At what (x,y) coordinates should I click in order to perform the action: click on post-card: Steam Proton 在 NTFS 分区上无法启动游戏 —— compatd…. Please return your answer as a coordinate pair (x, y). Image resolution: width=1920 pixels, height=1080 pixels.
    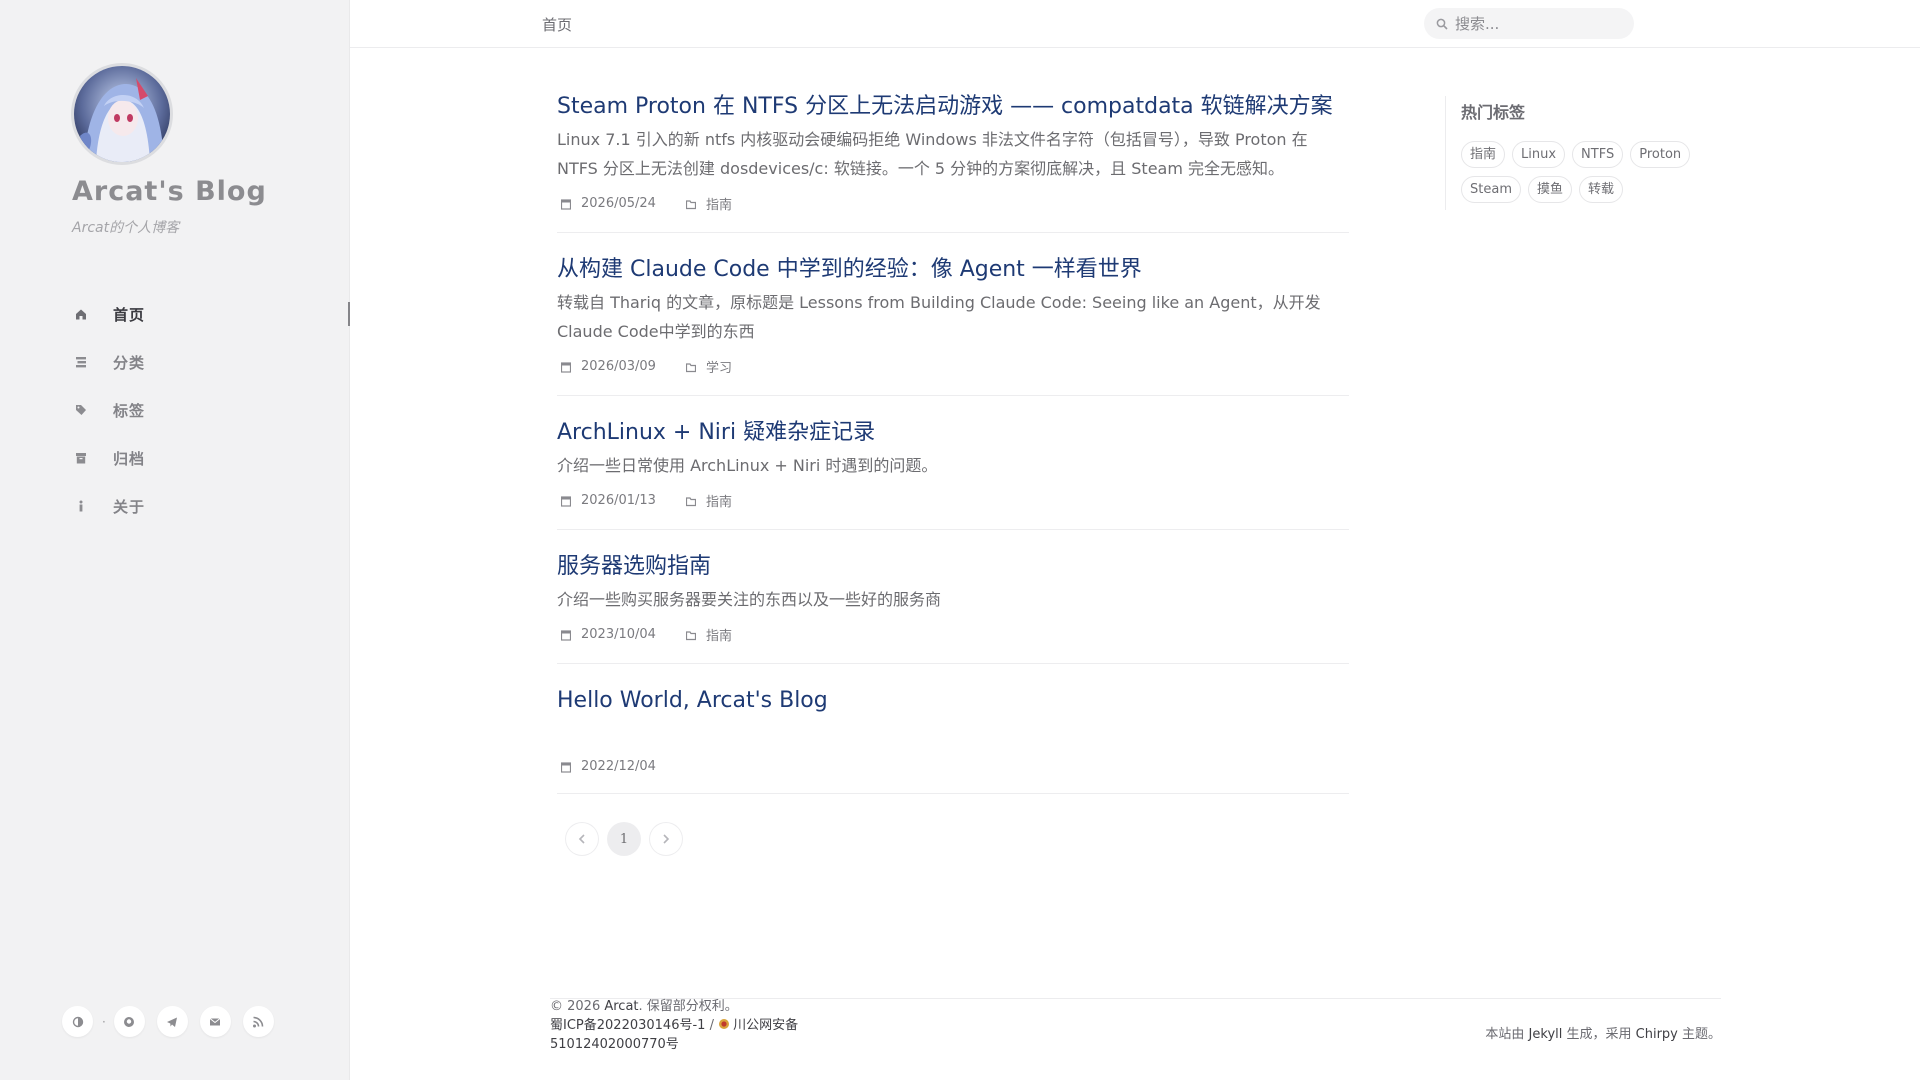
    Looking at the image, I should click on (953, 140).